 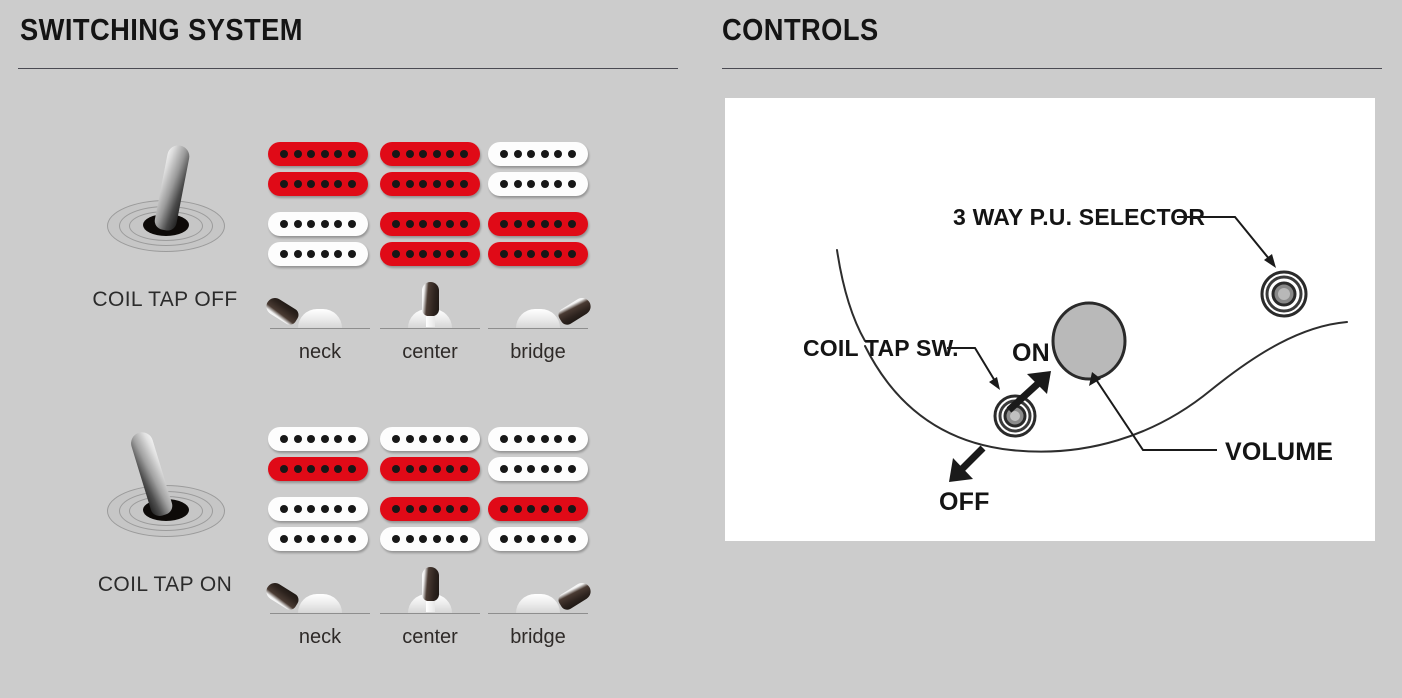 I want to click on selector-positions-coil-tap-on: neck center bridge, so click(x=430, y=620).